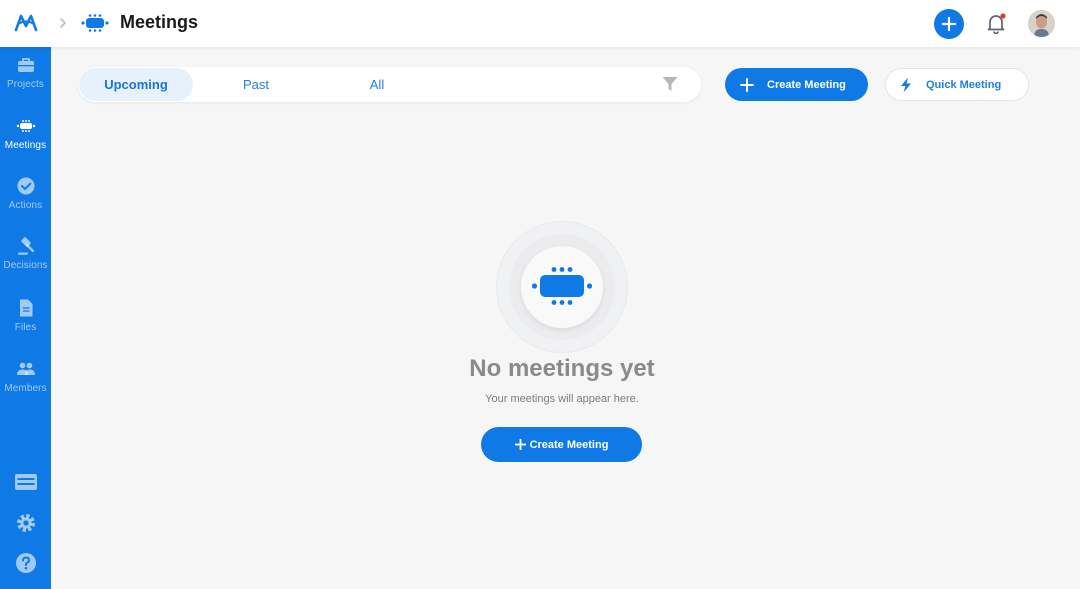 This screenshot has height=589, width=1080. I want to click on avatar, so click(1041, 23).